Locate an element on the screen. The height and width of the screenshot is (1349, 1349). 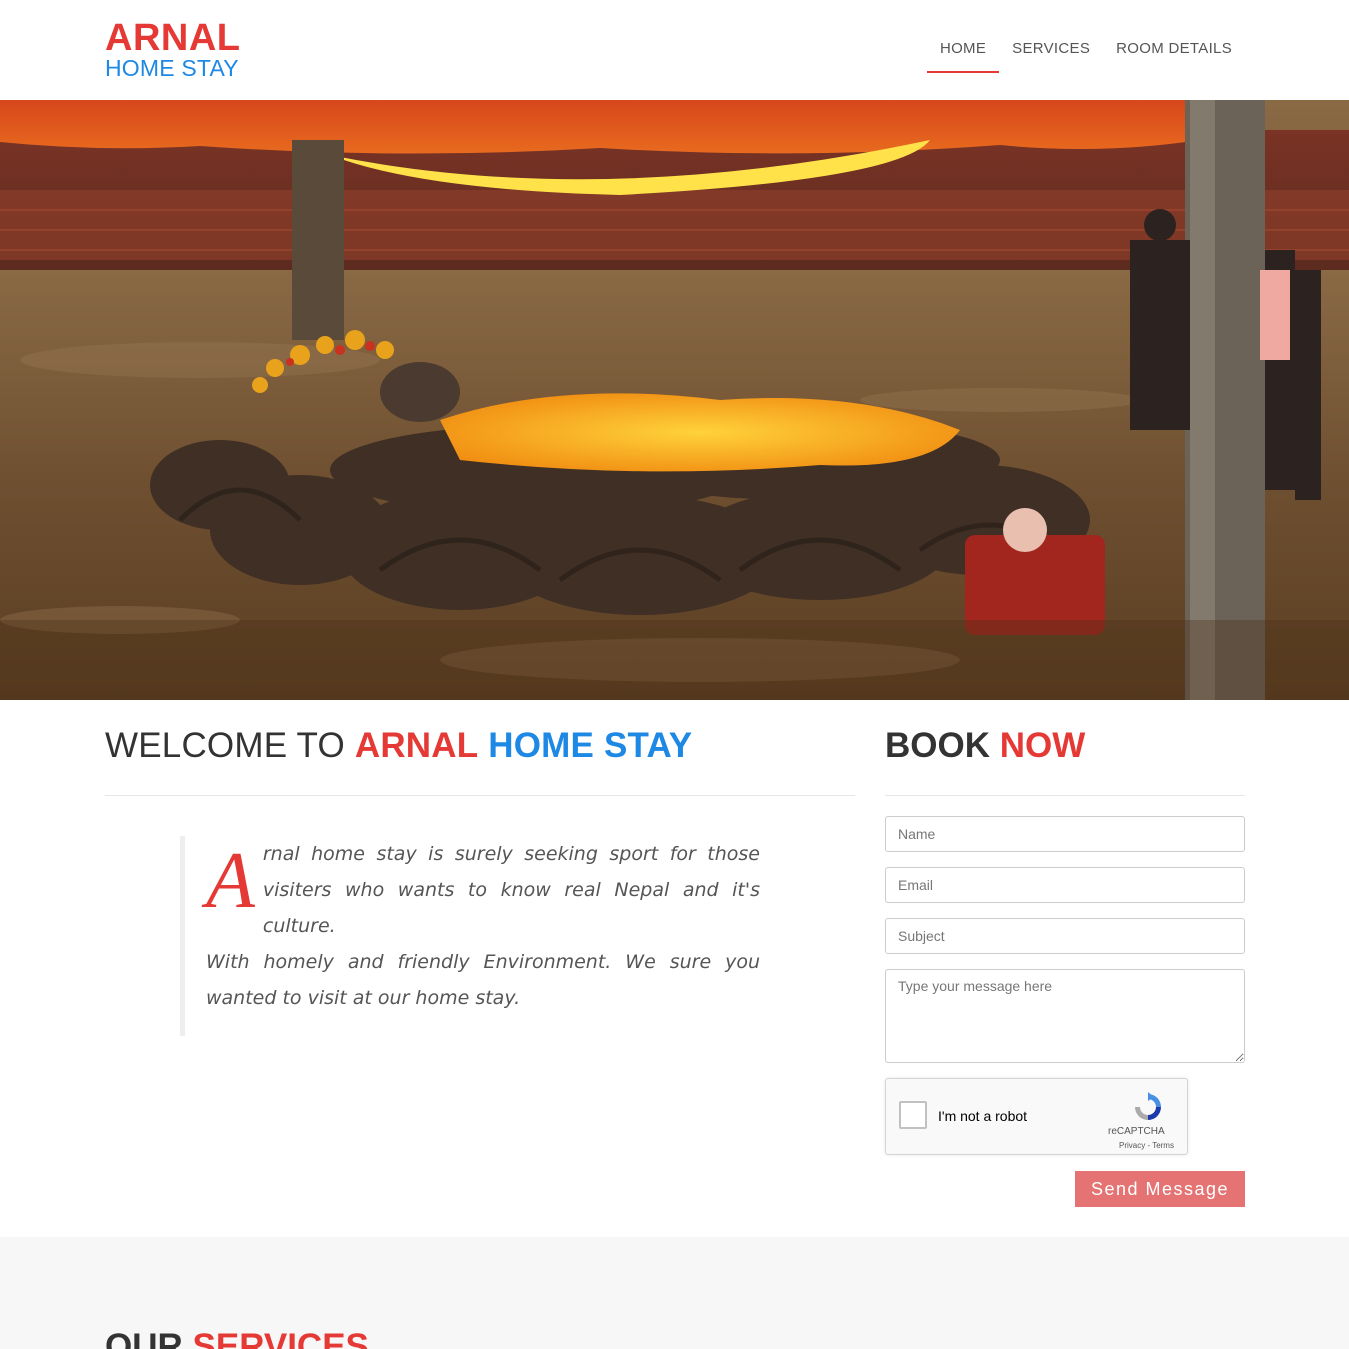
book-now-title: BOOK NOW is located at coordinates (985, 746).